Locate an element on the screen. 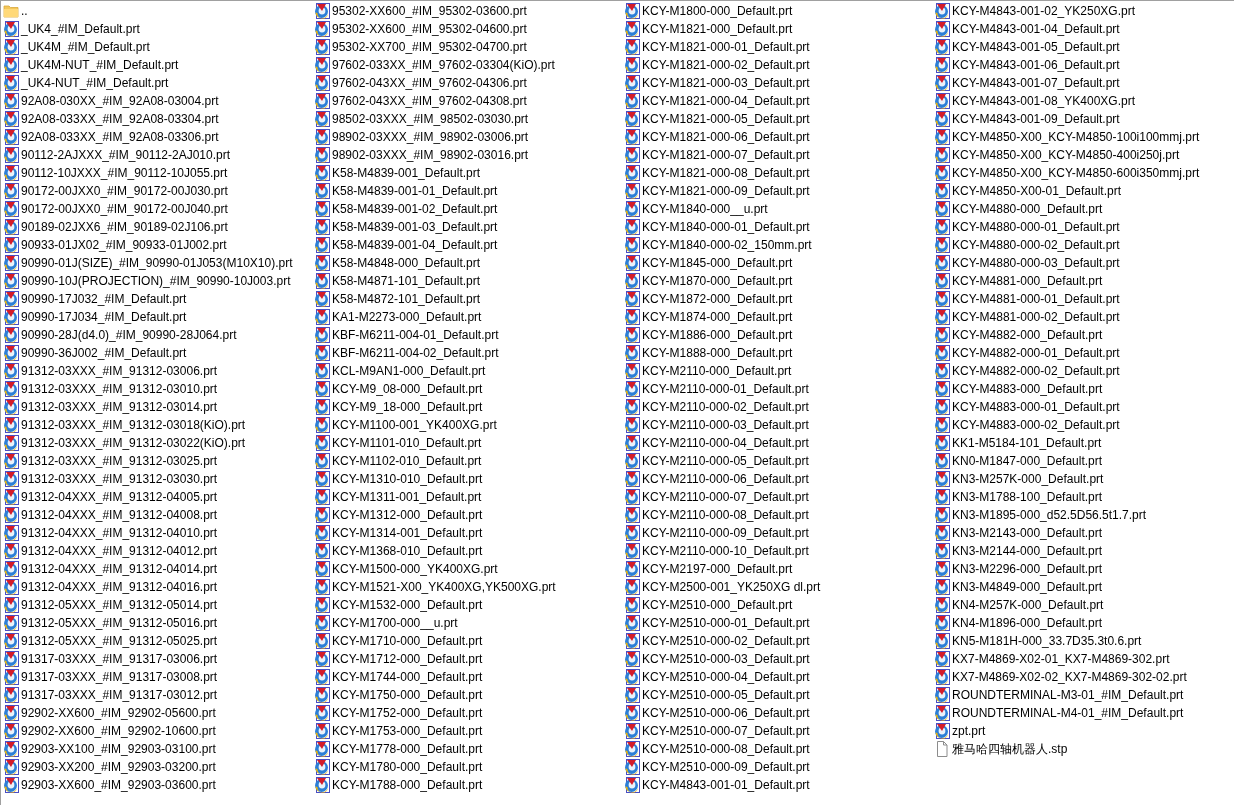 The height and width of the screenshot is (805, 1234). file-item: KCY-M2510-000-05_Default.prt is located at coordinates (777, 695).